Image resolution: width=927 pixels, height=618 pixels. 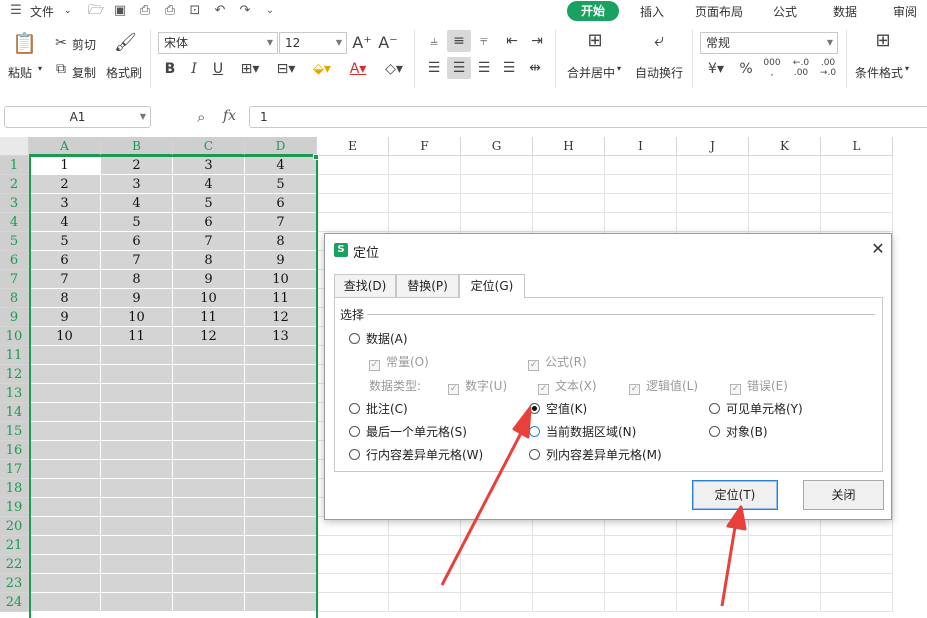 What do you see at coordinates (719, 11) in the screenshot?
I see `tab-page-layout: 页面布局` at bounding box center [719, 11].